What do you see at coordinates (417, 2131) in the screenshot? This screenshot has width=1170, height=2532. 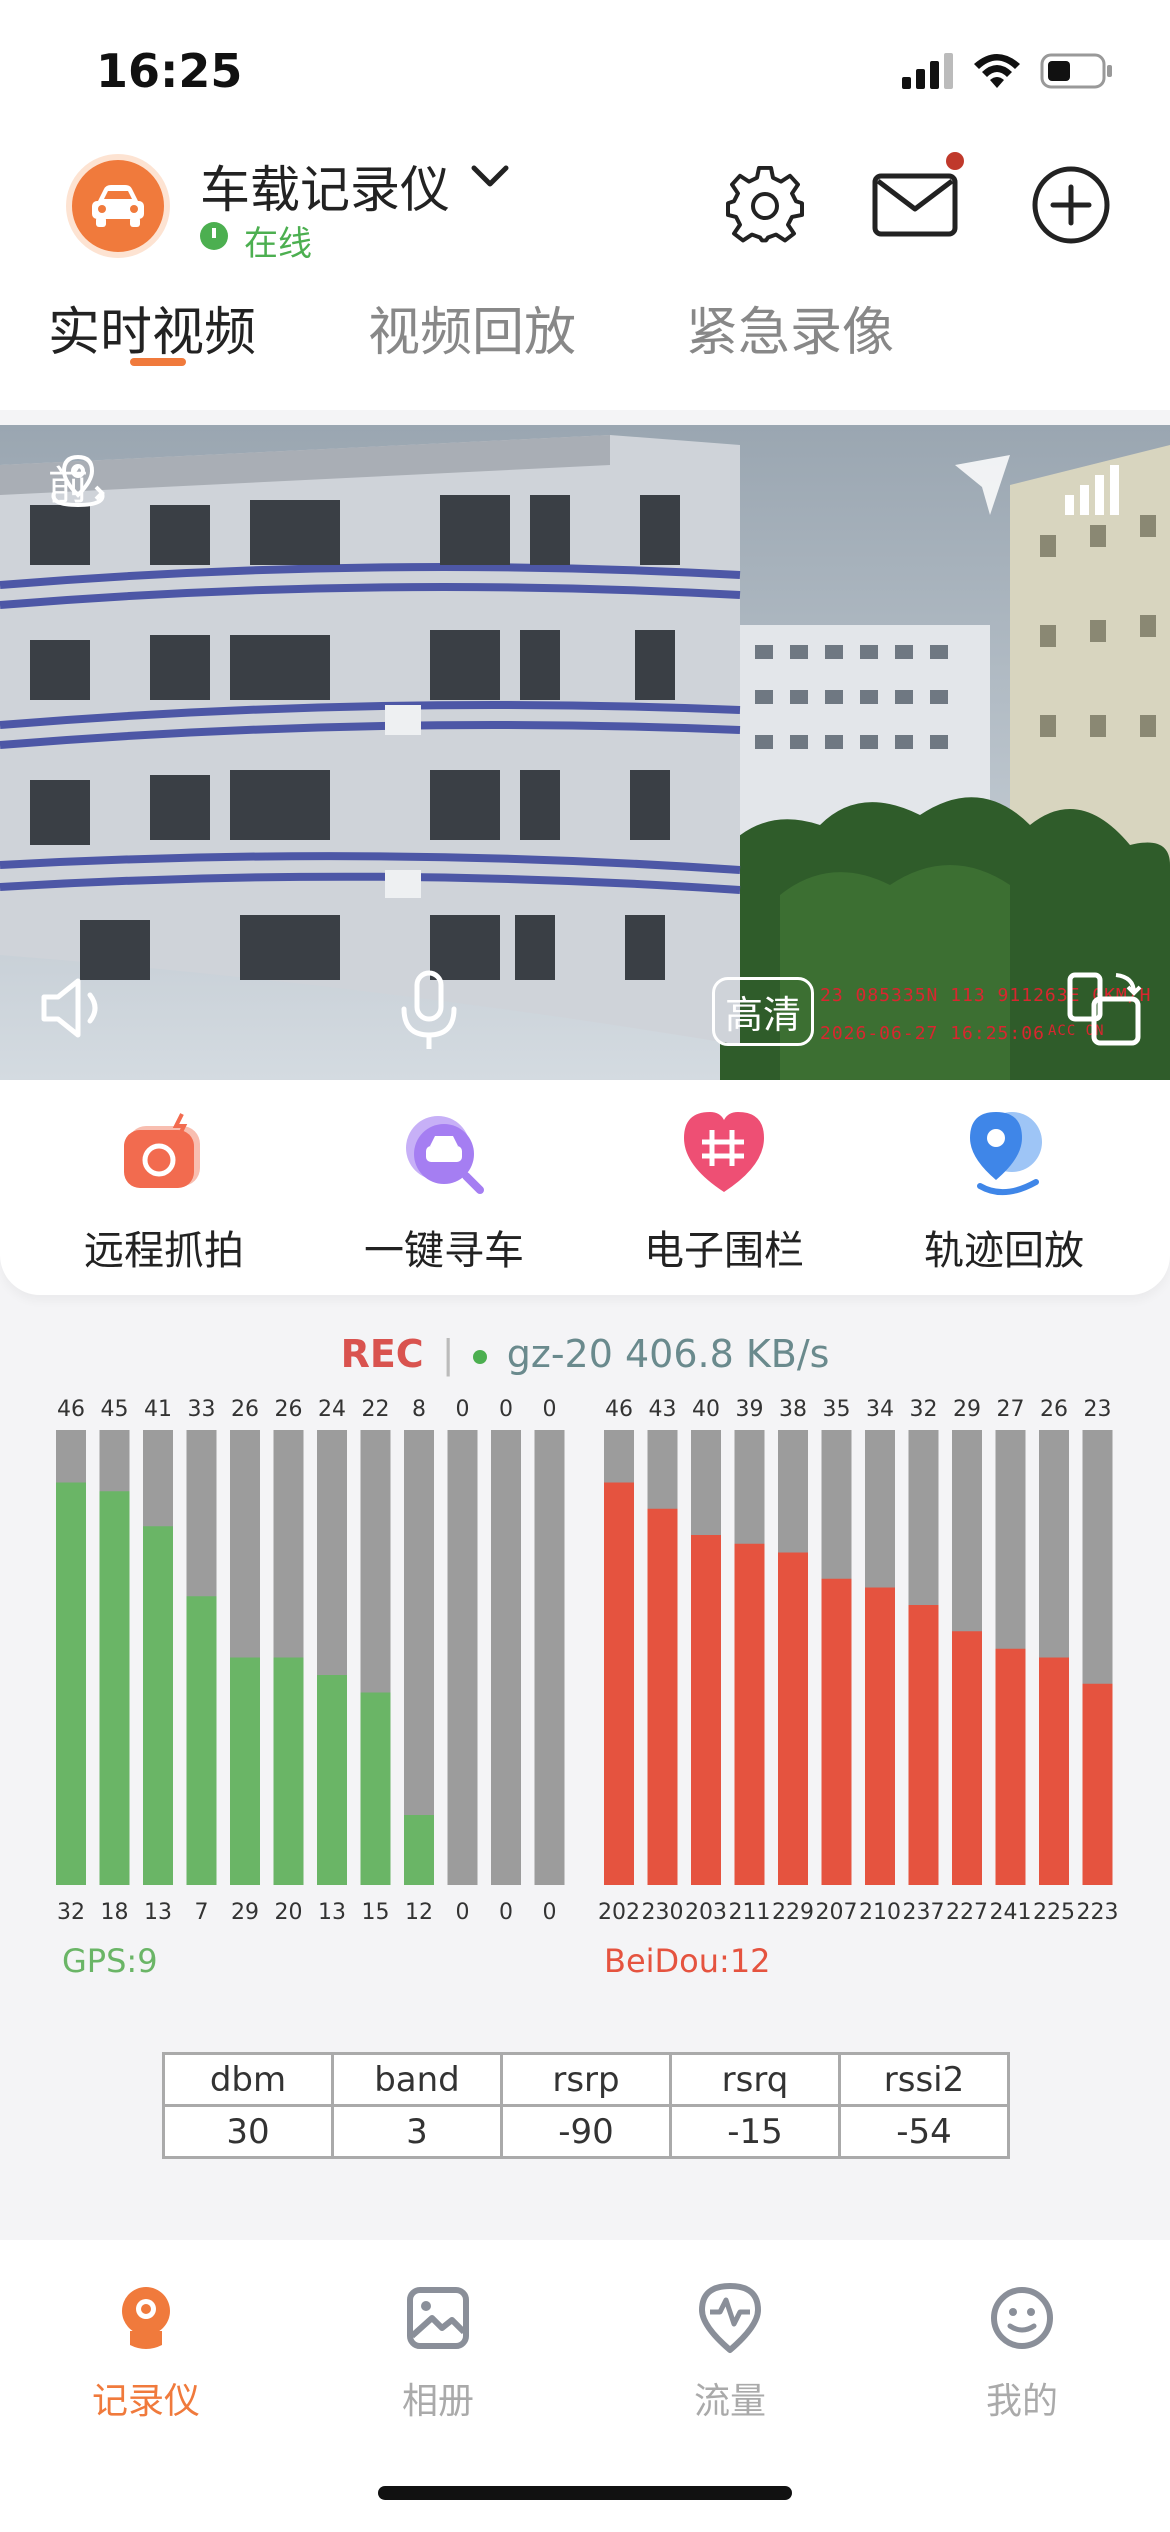 I see `signal-value-cell: 3` at bounding box center [417, 2131].